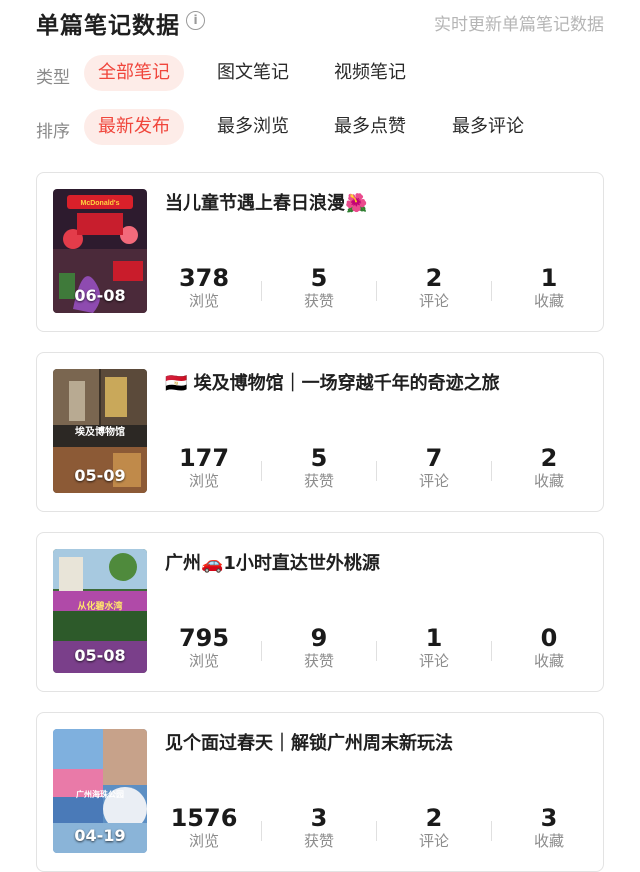  What do you see at coordinates (100, 251) in the screenshot?
I see `note-thumbnail: McDonald's 06-08` at bounding box center [100, 251].